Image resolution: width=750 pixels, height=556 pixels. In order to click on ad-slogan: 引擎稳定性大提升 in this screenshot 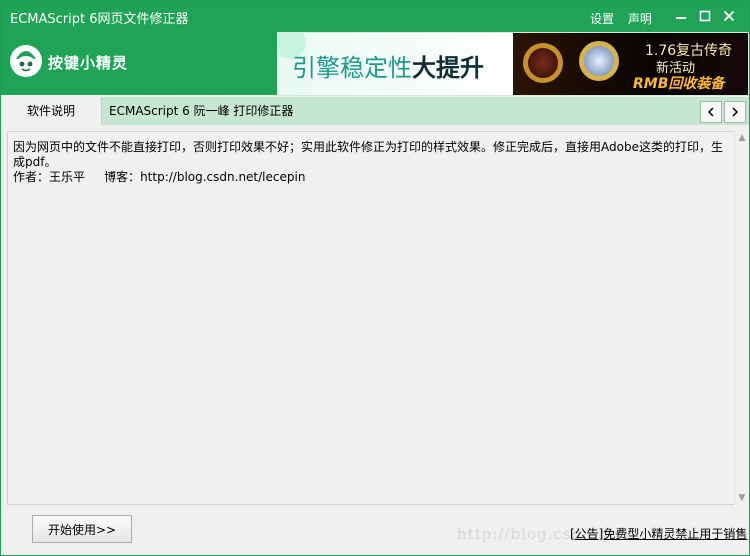, I will do `click(388, 65)`.